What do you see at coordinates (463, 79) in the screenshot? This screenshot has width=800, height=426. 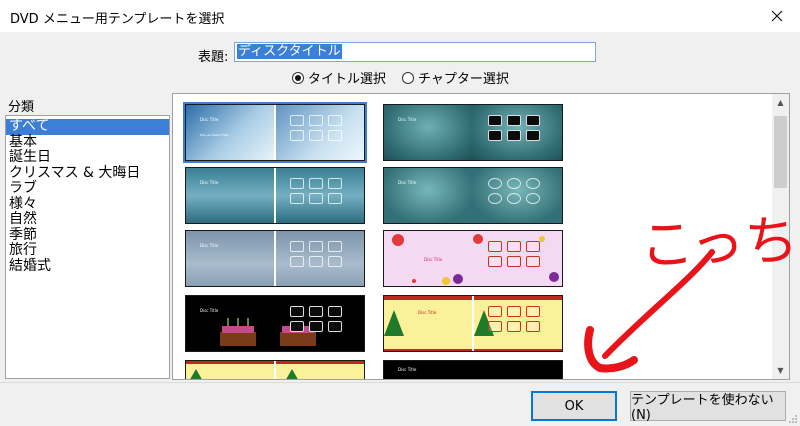 I see `radio-chapter-select-label: チャプター選択` at bounding box center [463, 79].